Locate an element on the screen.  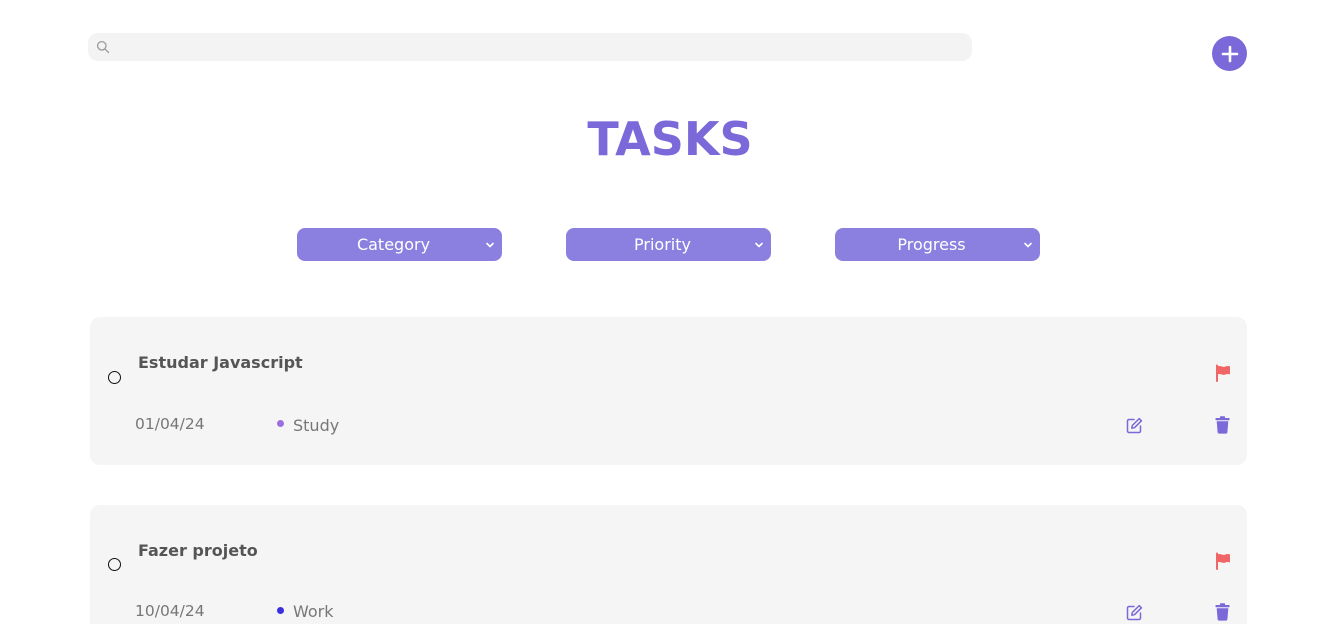
task-title: Fazer projeto is located at coordinates (198, 550).